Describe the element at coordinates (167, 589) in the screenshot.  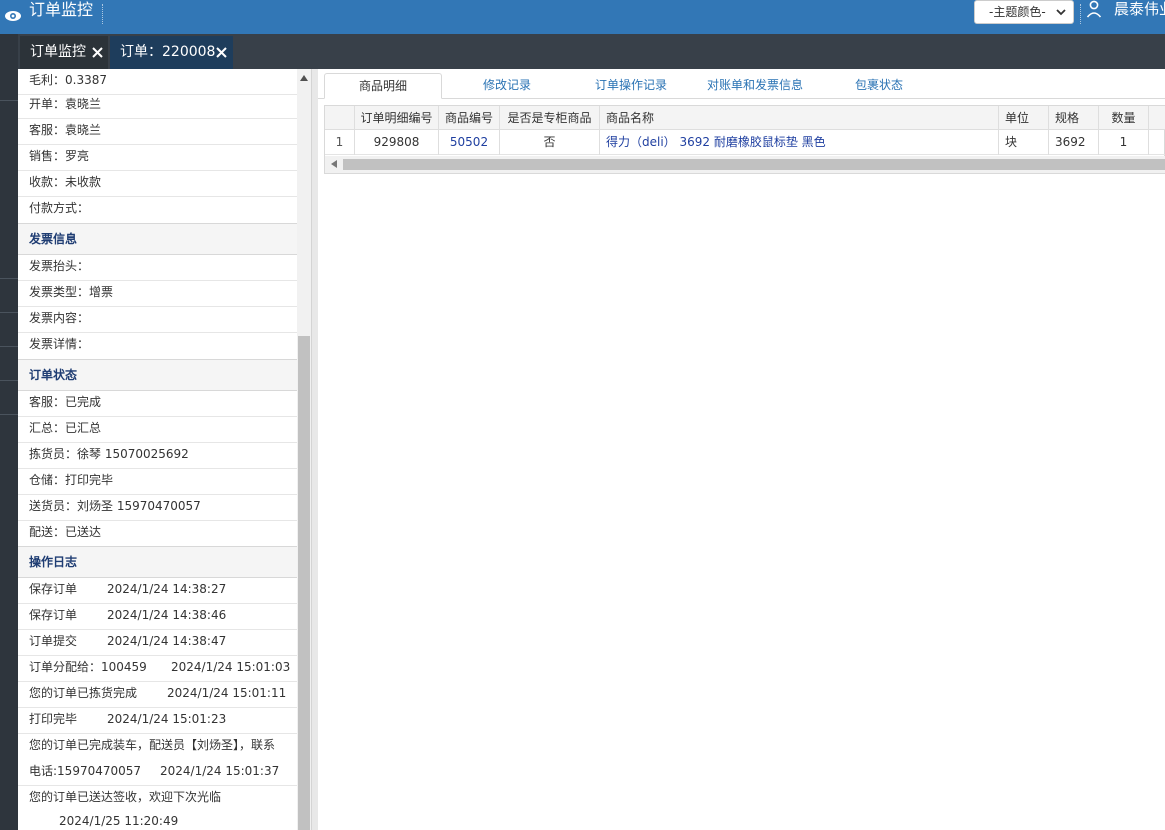
I see `log-time: 2024/1/24 14:38:27` at that location.